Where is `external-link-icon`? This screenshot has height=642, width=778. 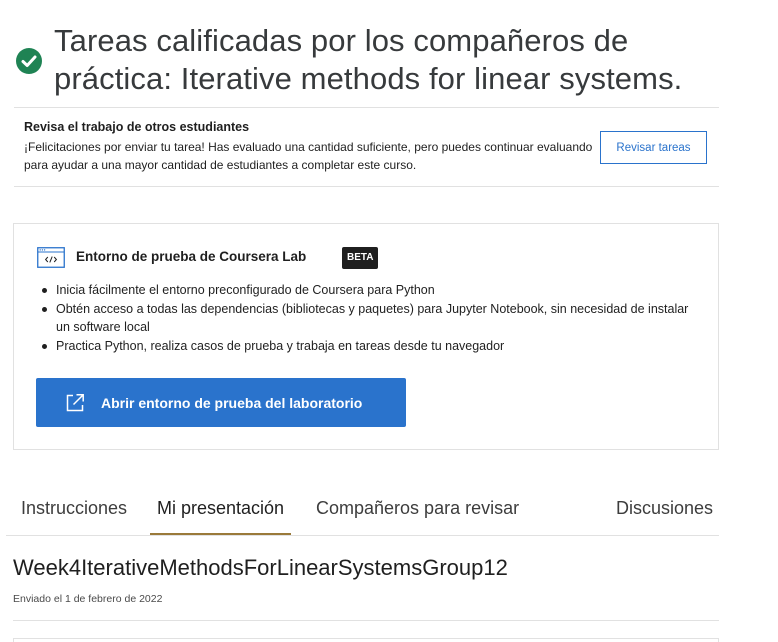
external-link-icon is located at coordinates (75, 403).